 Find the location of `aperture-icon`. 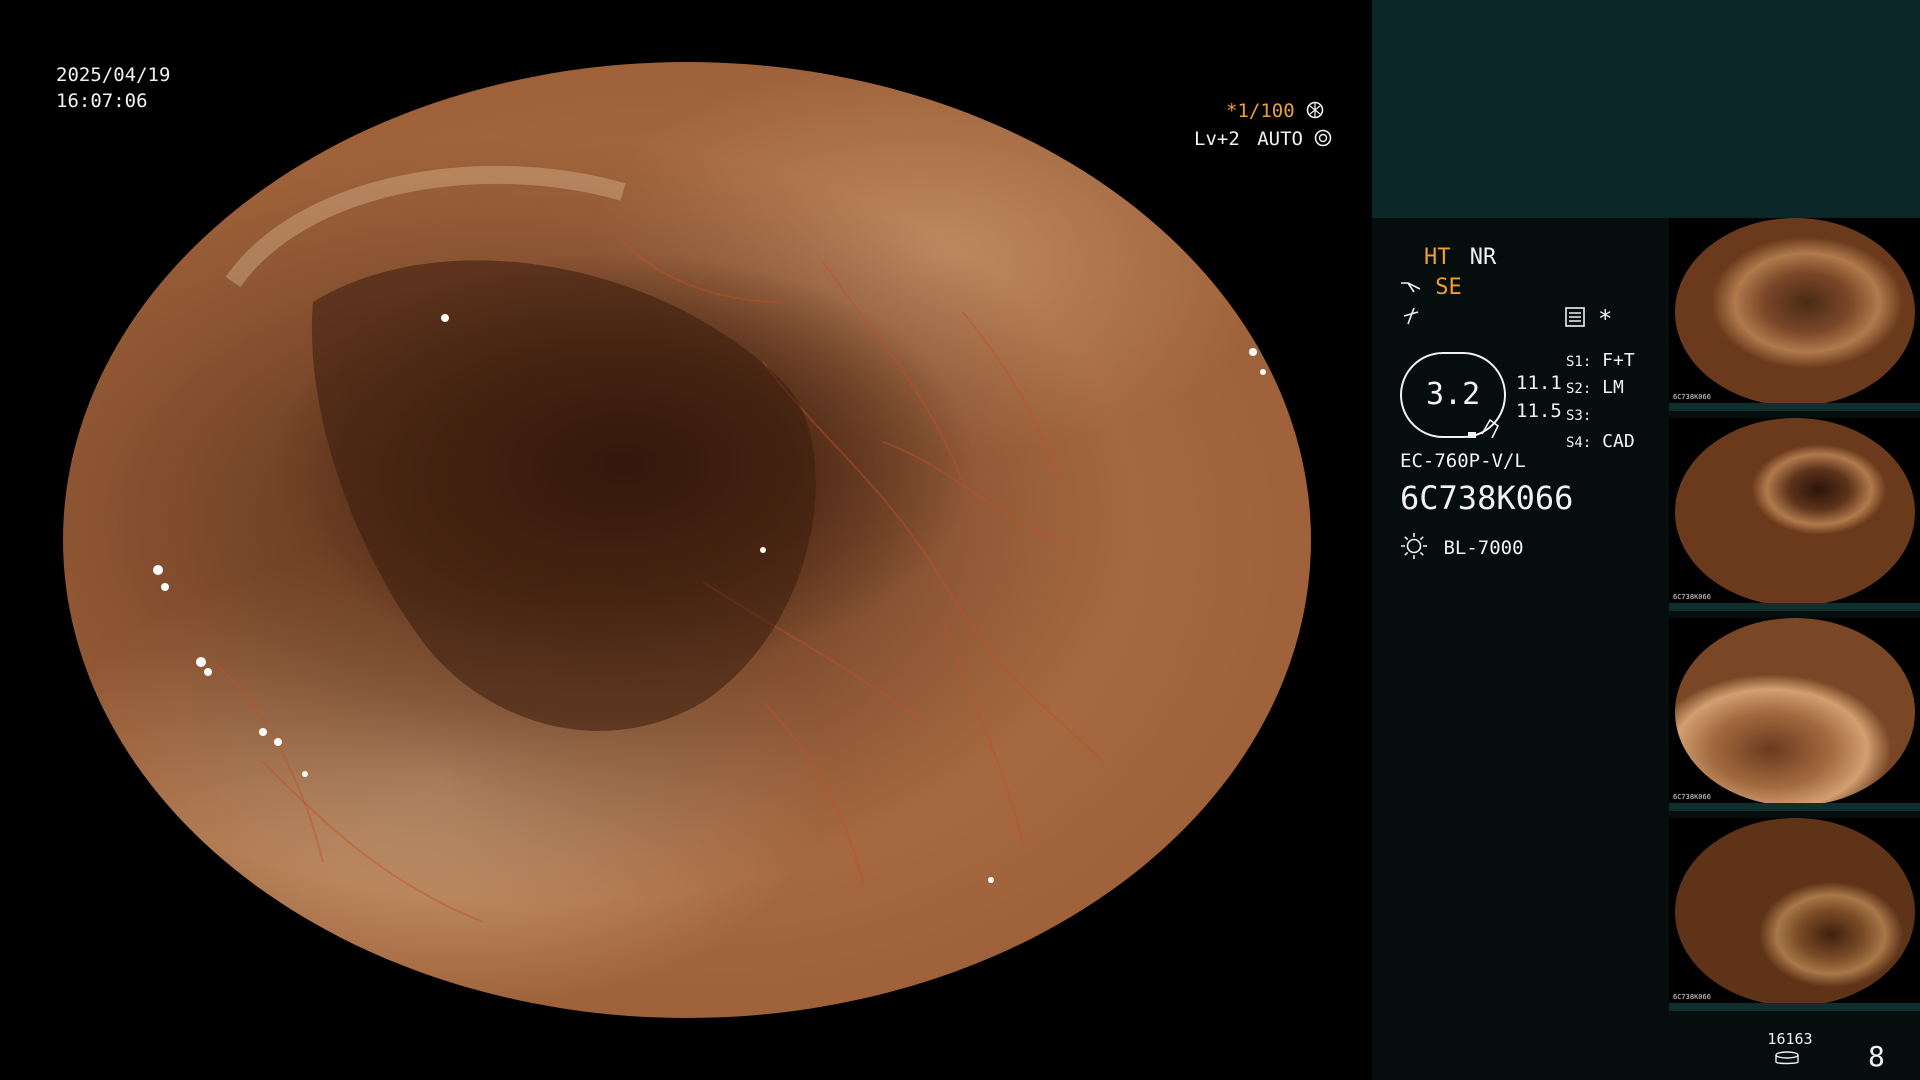

aperture-icon is located at coordinates (1315, 111).